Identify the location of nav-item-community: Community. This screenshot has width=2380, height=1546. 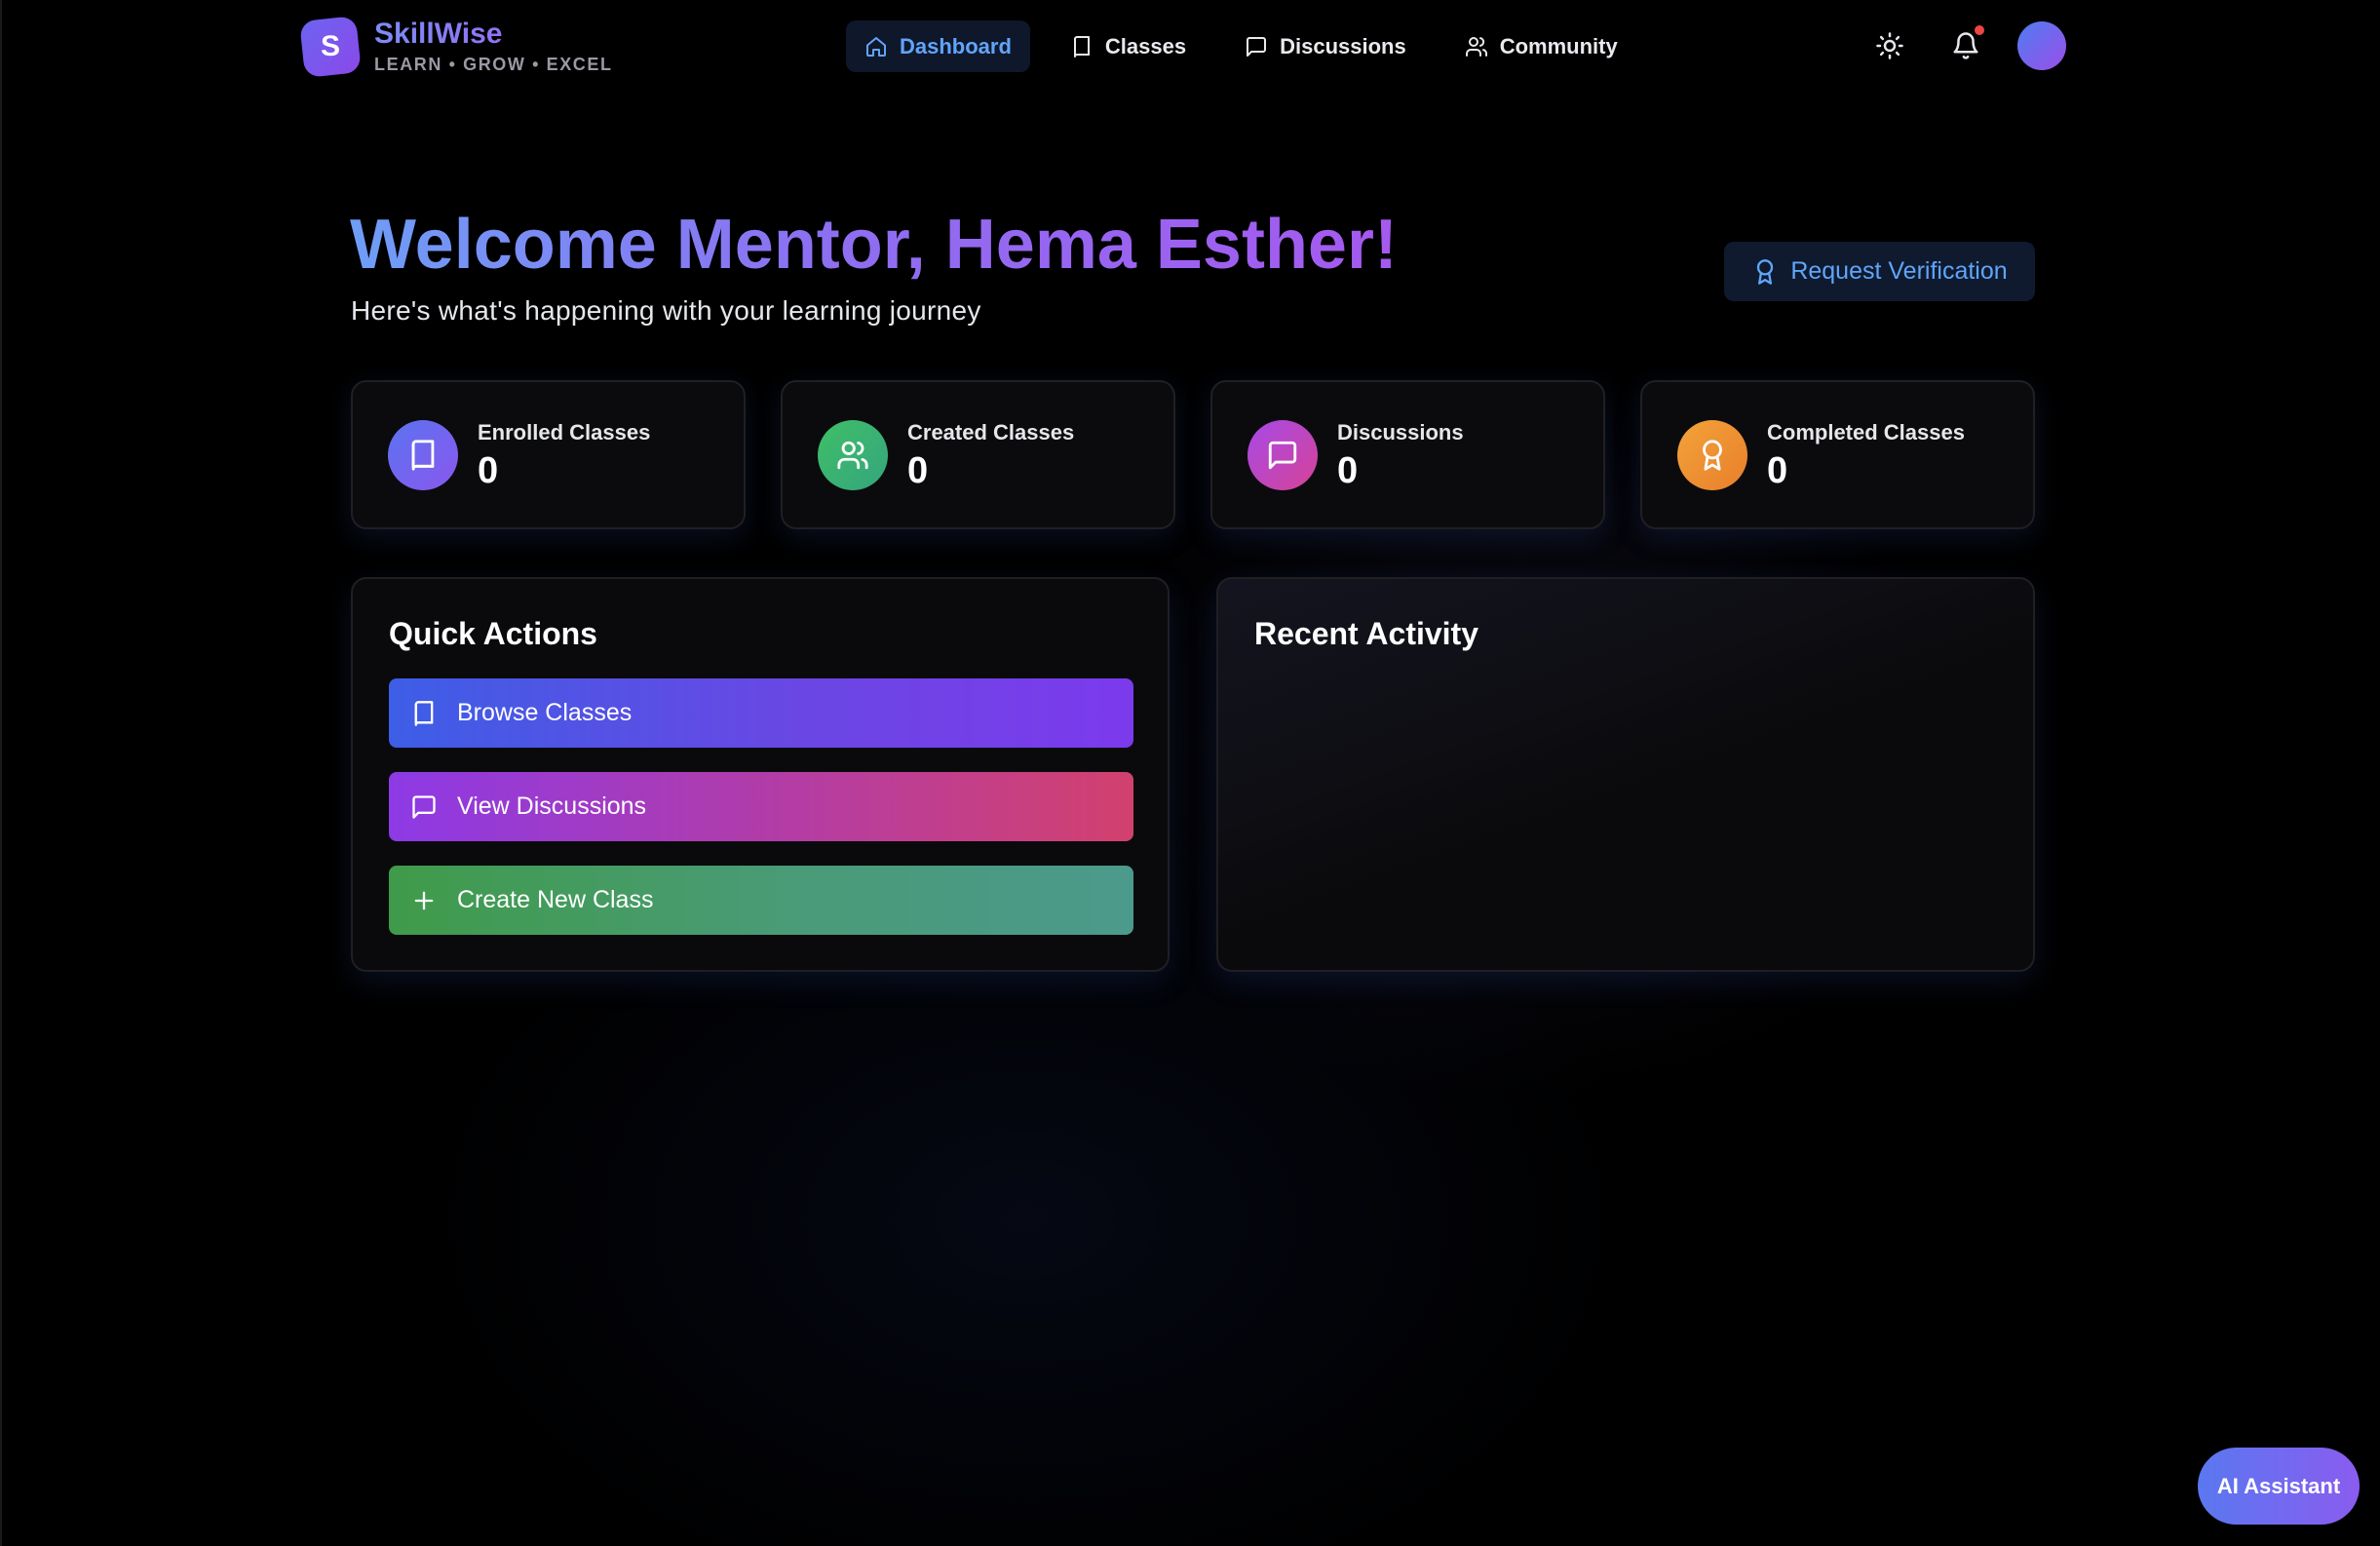
(1541, 46).